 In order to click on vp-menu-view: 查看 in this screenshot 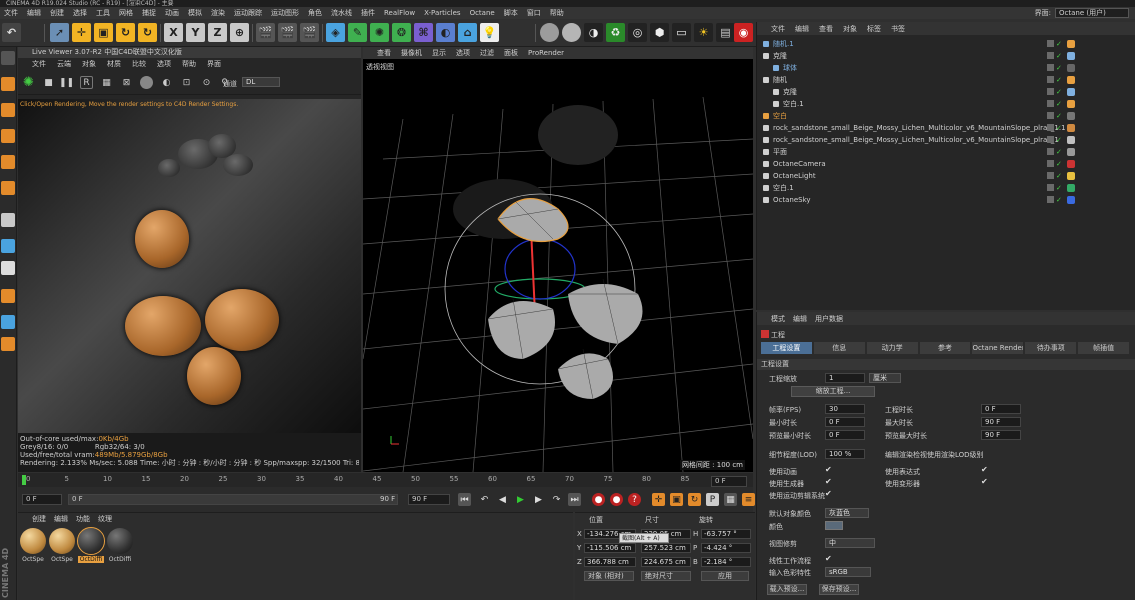, I will do `click(384, 53)`.